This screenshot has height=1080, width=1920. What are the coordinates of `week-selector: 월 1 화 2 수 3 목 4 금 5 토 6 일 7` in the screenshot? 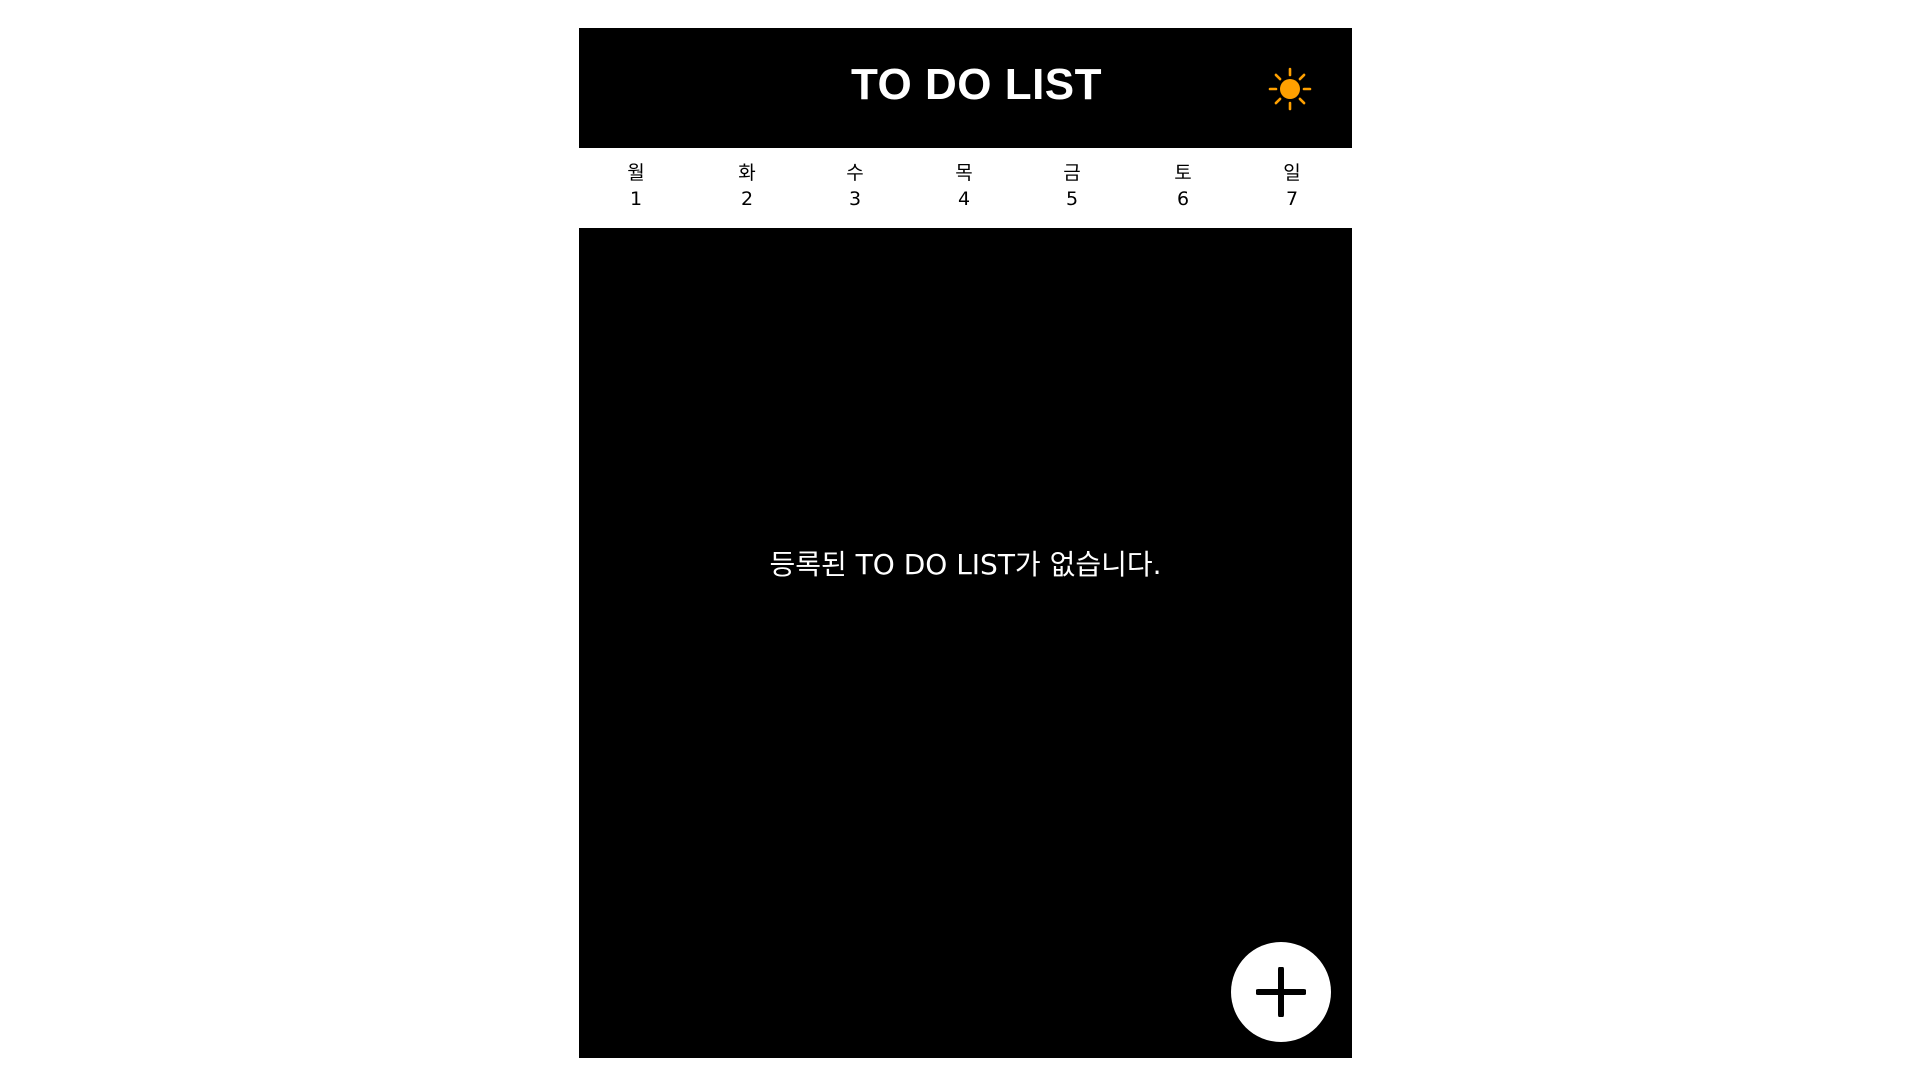 It's located at (965, 188).